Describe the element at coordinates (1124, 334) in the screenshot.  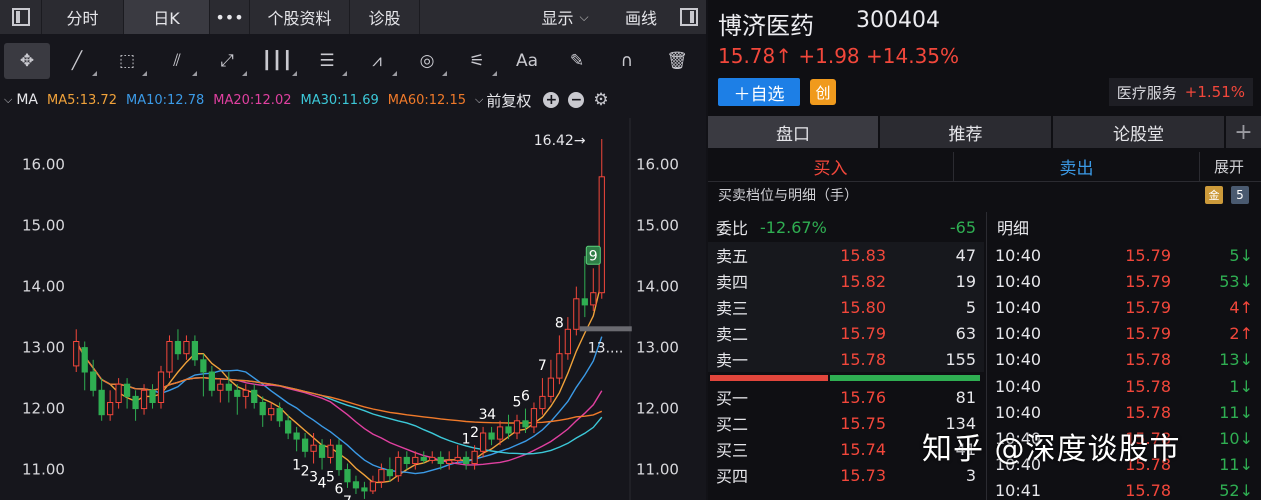
I see `tick-row: 10:40 15.79 2↑` at that location.